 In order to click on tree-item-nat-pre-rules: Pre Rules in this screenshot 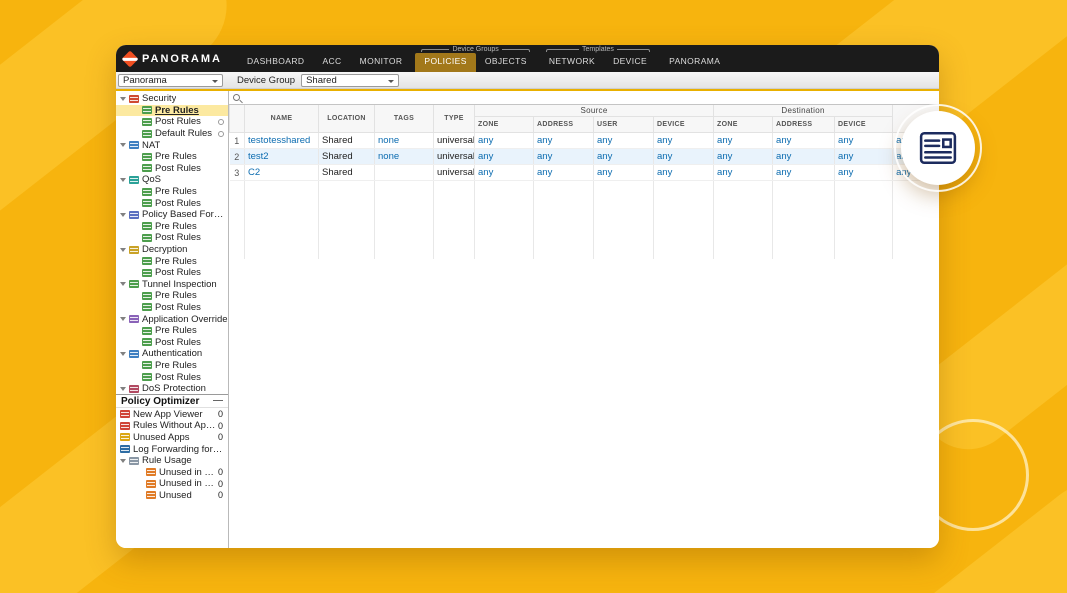, I will do `click(172, 157)`.